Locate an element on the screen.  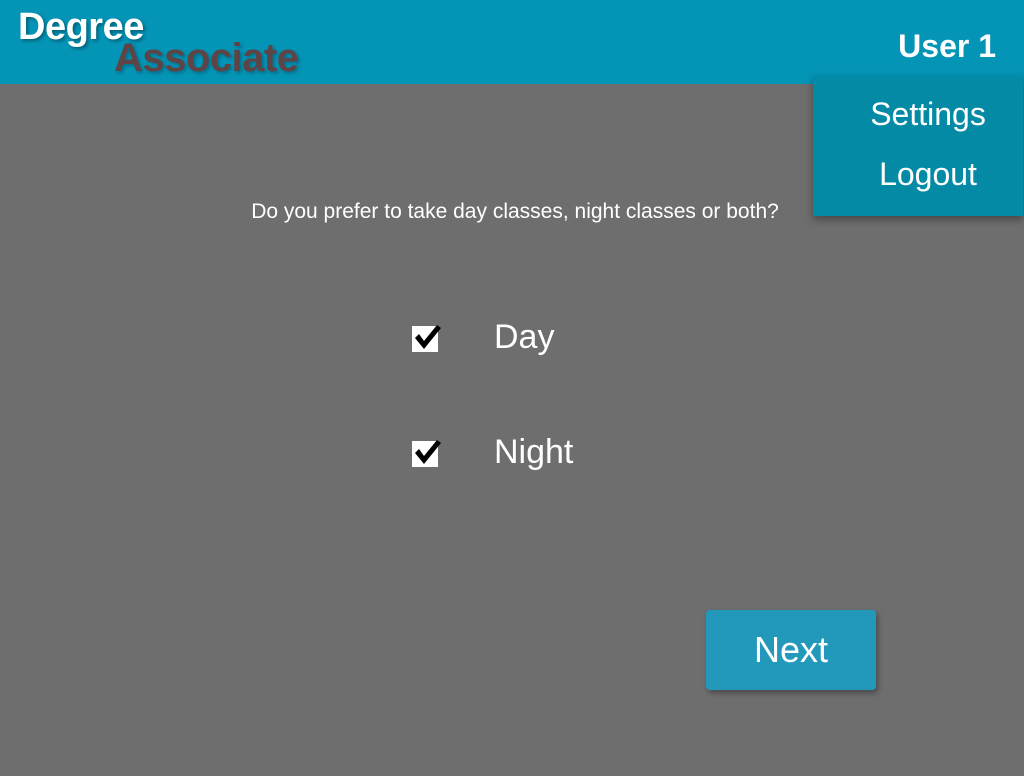
top-header: Degree Associate User 1 is located at coordinates (512, 42).